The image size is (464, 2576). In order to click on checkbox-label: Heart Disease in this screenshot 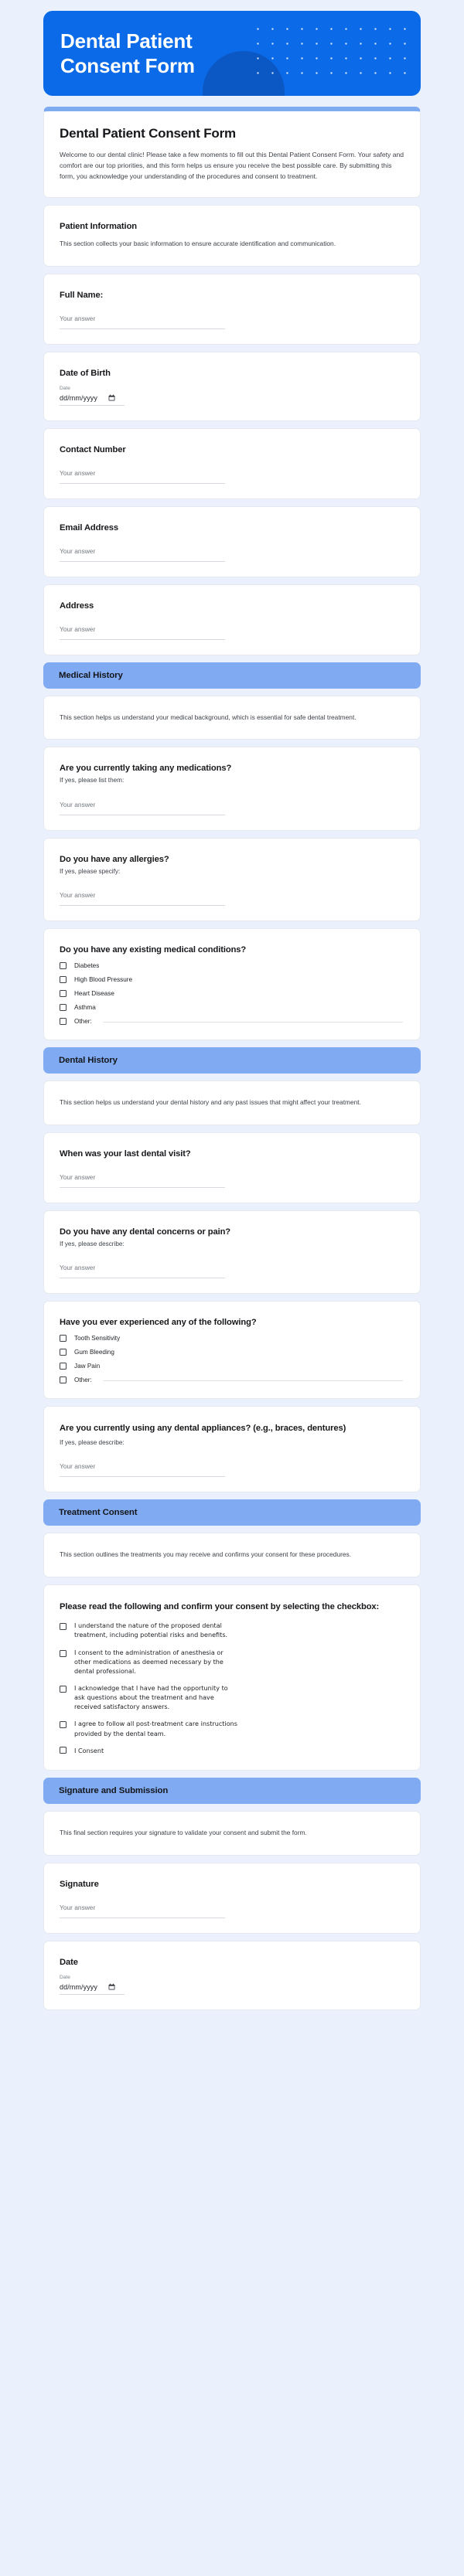, I will do `click(94, 994)`.